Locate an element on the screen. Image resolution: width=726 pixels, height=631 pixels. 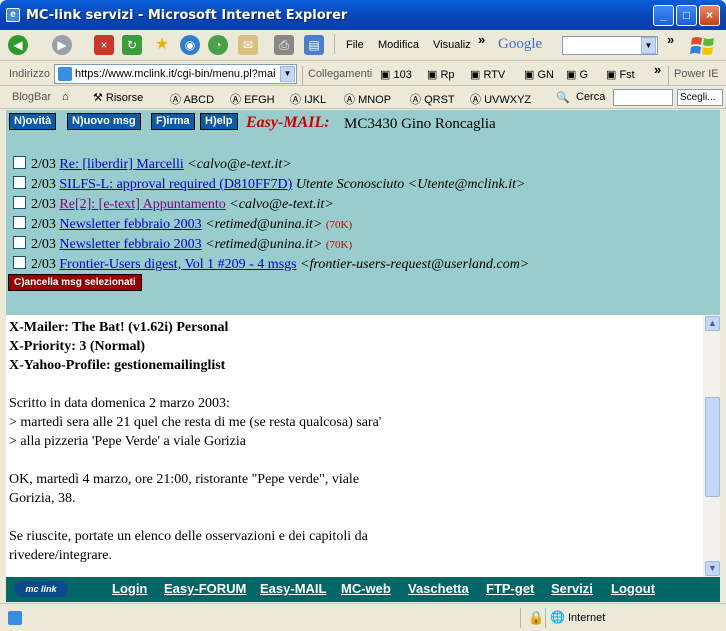
footer-link-vaschetta: Vaschetta is located at coordinates (438, 588).